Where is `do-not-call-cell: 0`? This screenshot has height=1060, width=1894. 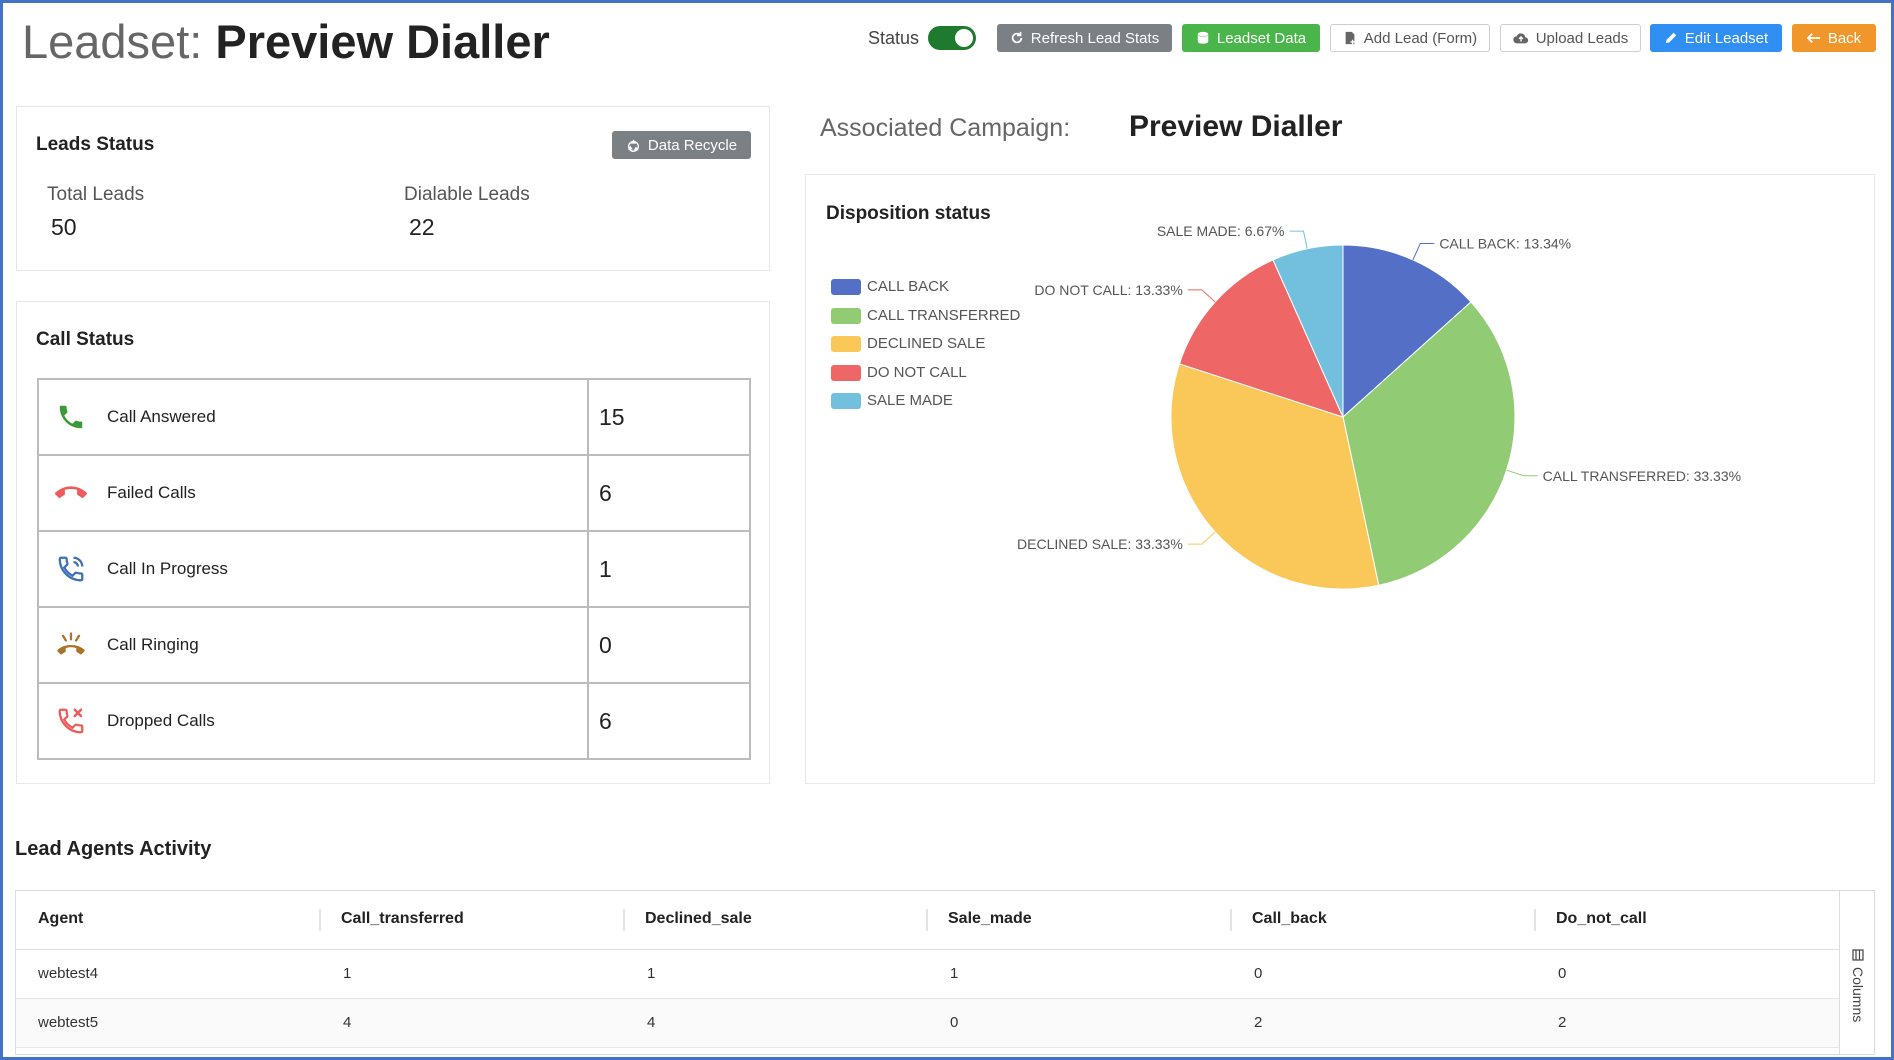
do-not-call-cell: 0 is located at coordinates (1562, 973).